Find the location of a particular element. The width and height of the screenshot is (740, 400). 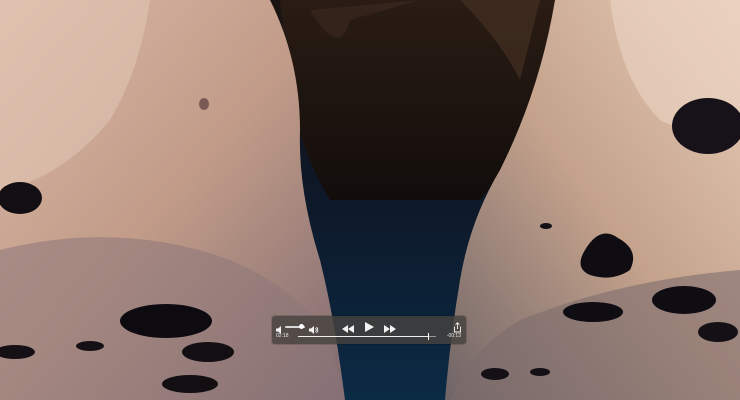

share-icon is located at coordinates (457, 327).